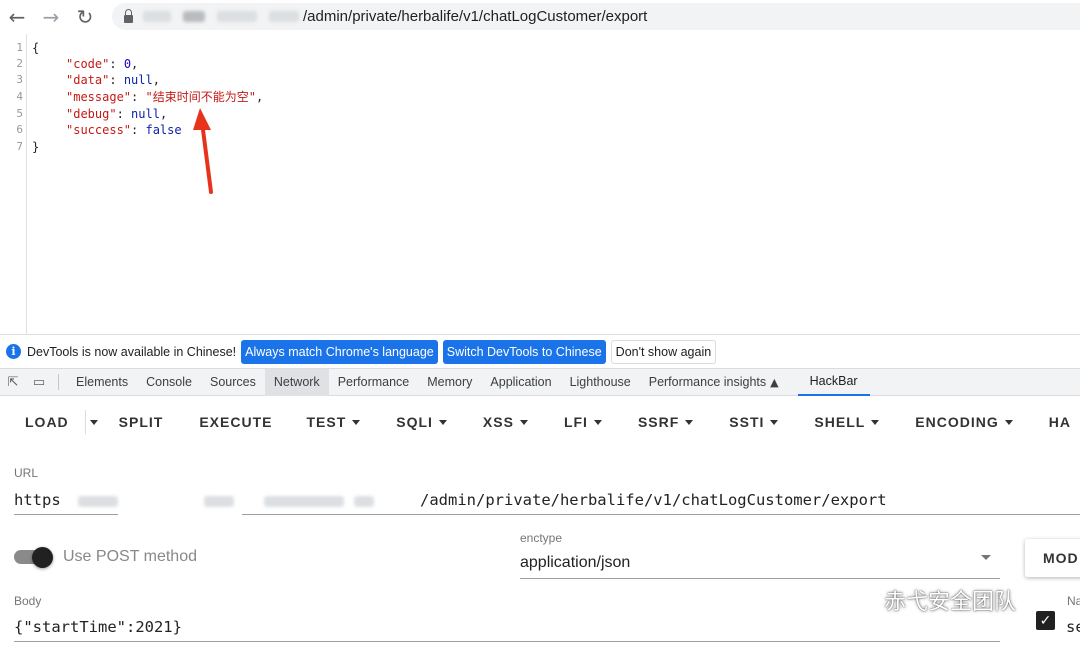 Image resolution: width=1080 pixels, height=645 pixels. Describe the element at coordinates (833, 382) in the screenshot. I see `tab-hackbar: HackBar` at that location.